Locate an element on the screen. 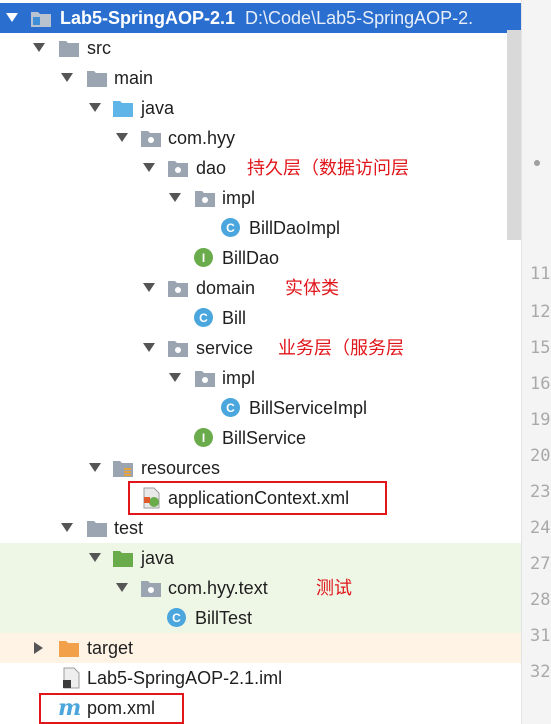 This screenshot has height=724, width=551. tree-label-src: src is located at coordinates (99, 48).